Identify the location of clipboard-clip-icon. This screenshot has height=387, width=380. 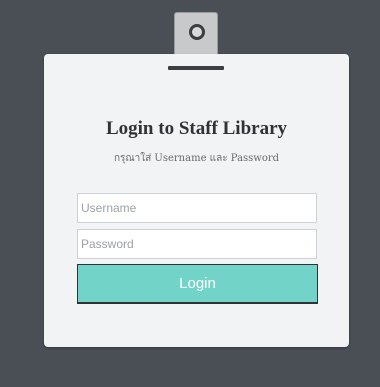
(196, 35).